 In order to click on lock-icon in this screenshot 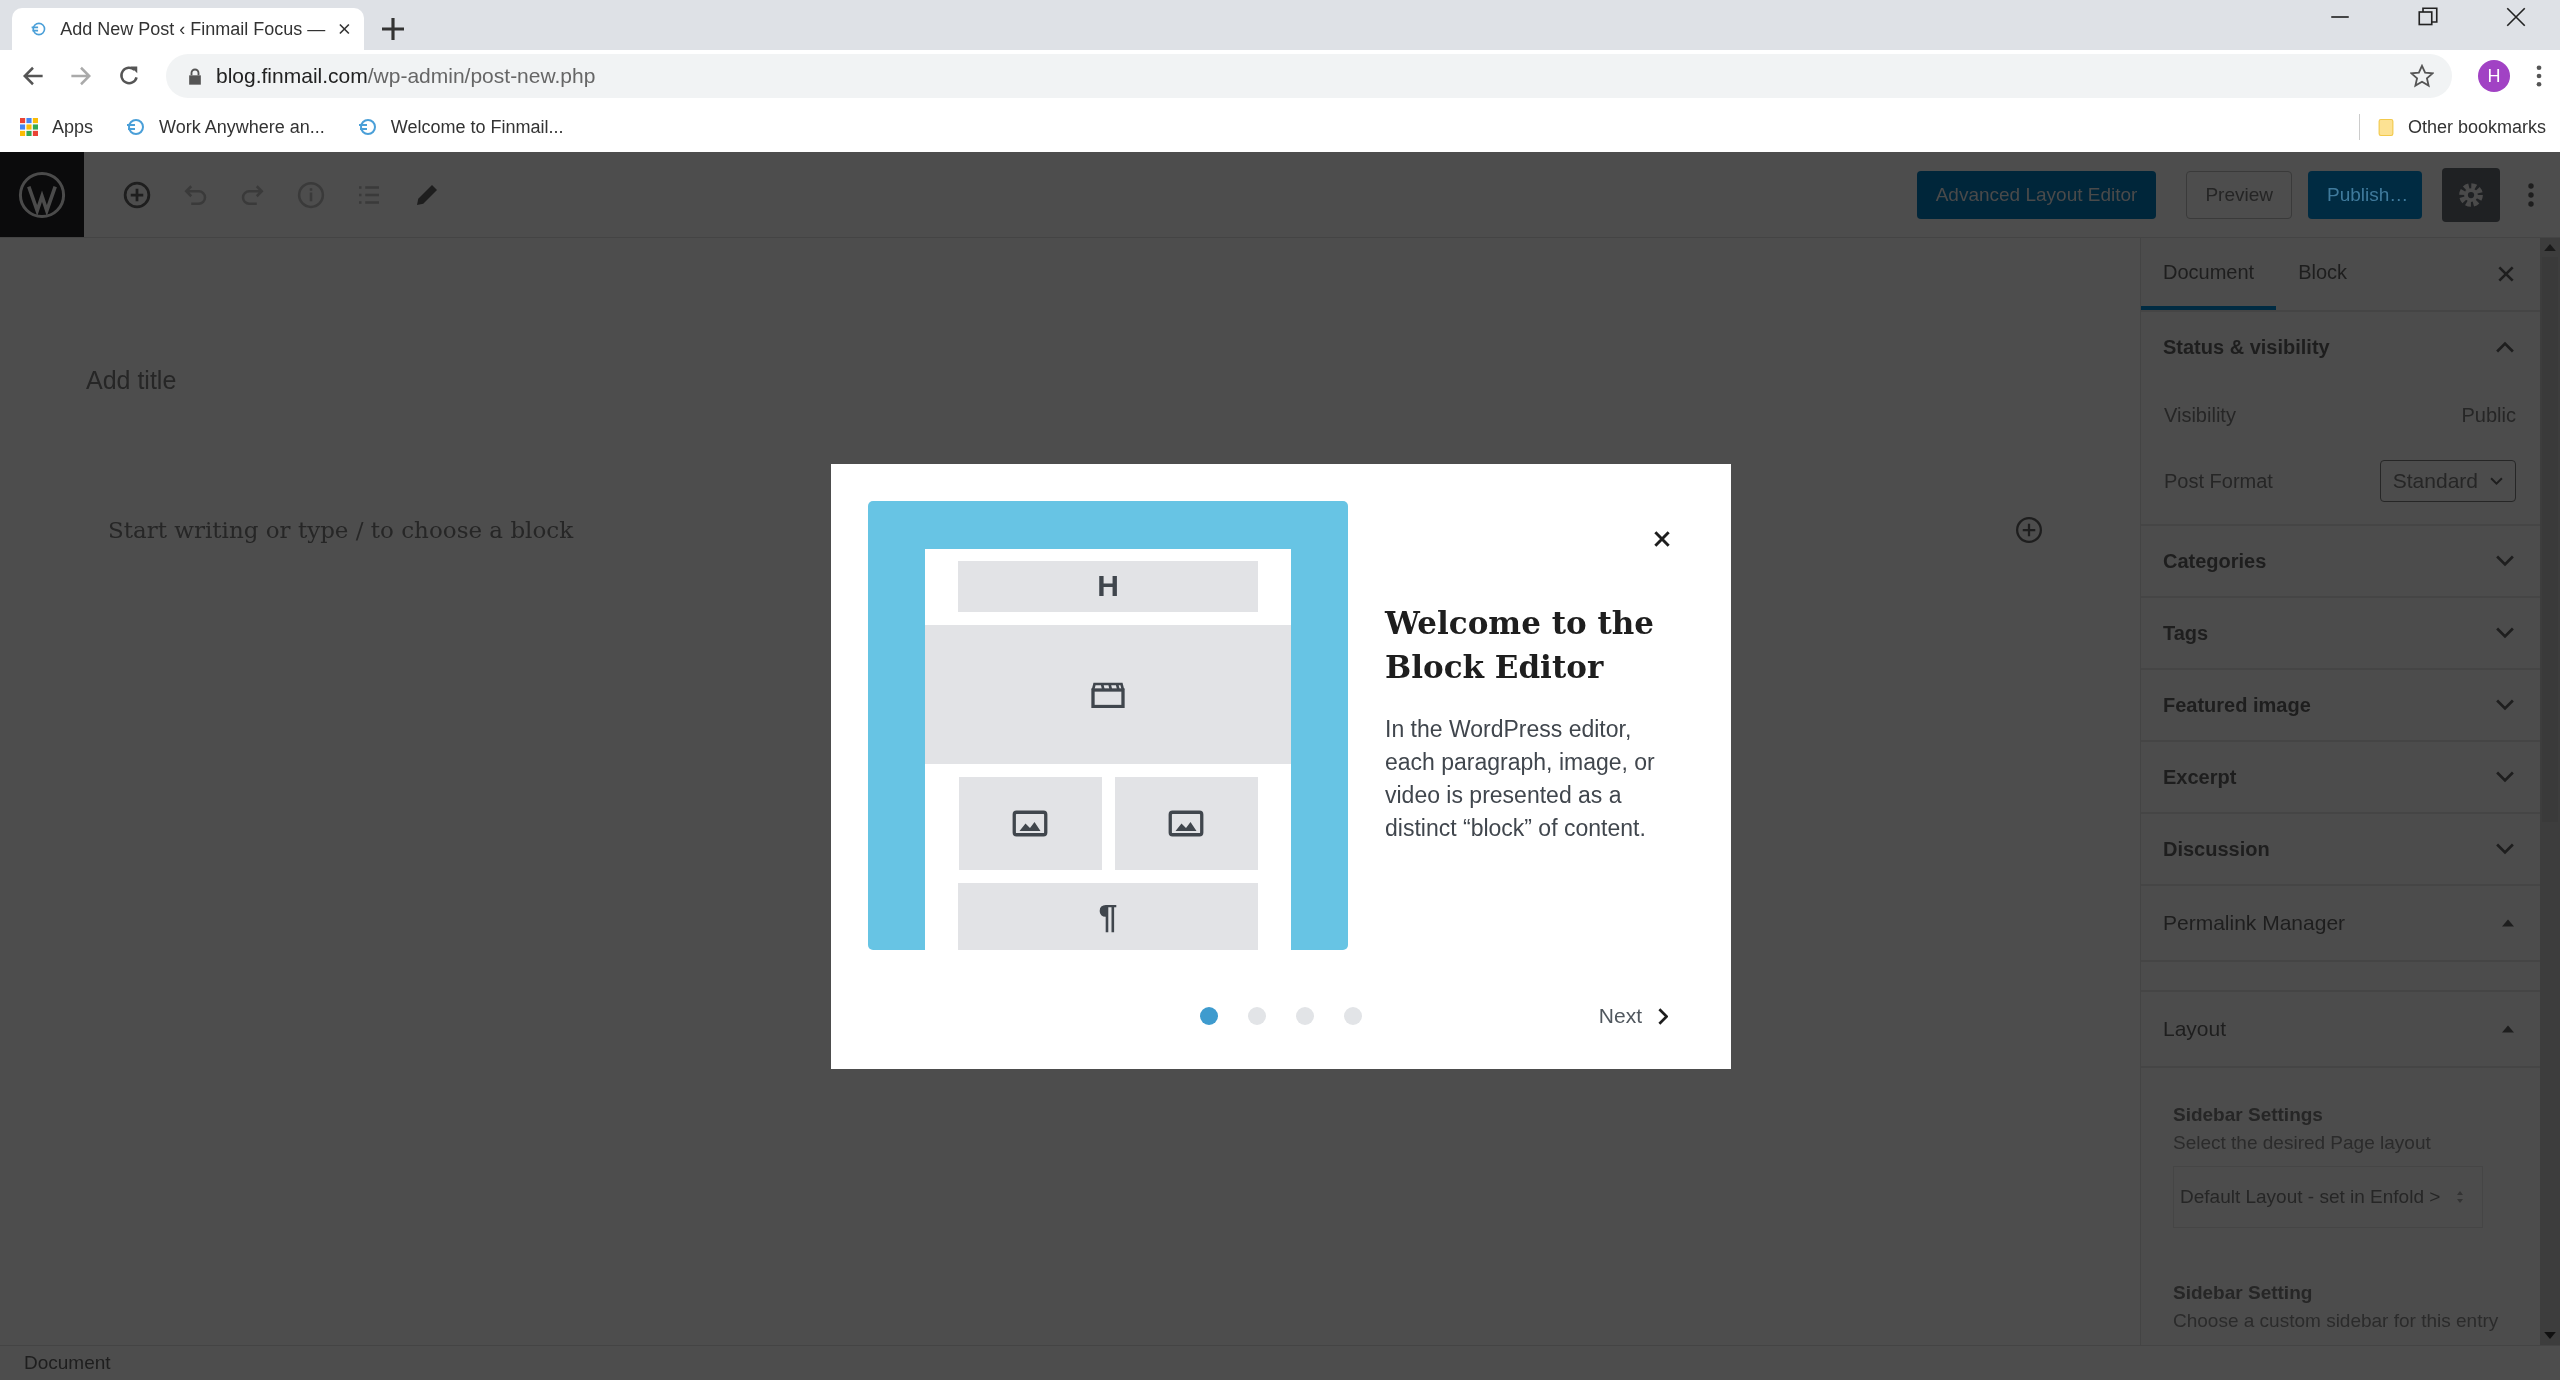, I will do `click(195, 76)`.